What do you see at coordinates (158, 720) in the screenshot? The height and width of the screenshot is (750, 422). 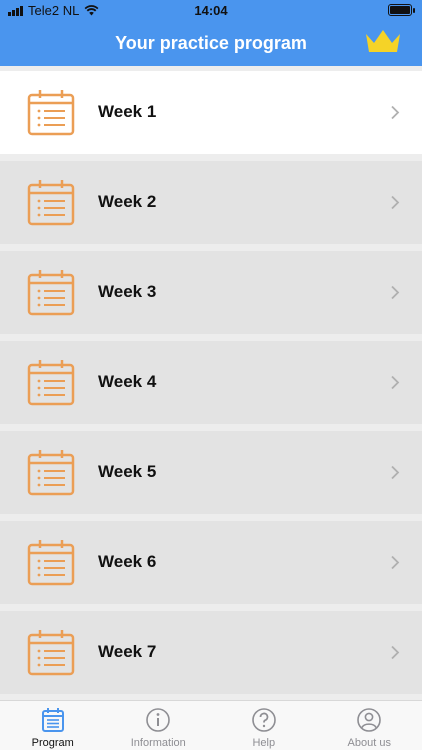 I see `info-icon` at bounding box center [158, 720].